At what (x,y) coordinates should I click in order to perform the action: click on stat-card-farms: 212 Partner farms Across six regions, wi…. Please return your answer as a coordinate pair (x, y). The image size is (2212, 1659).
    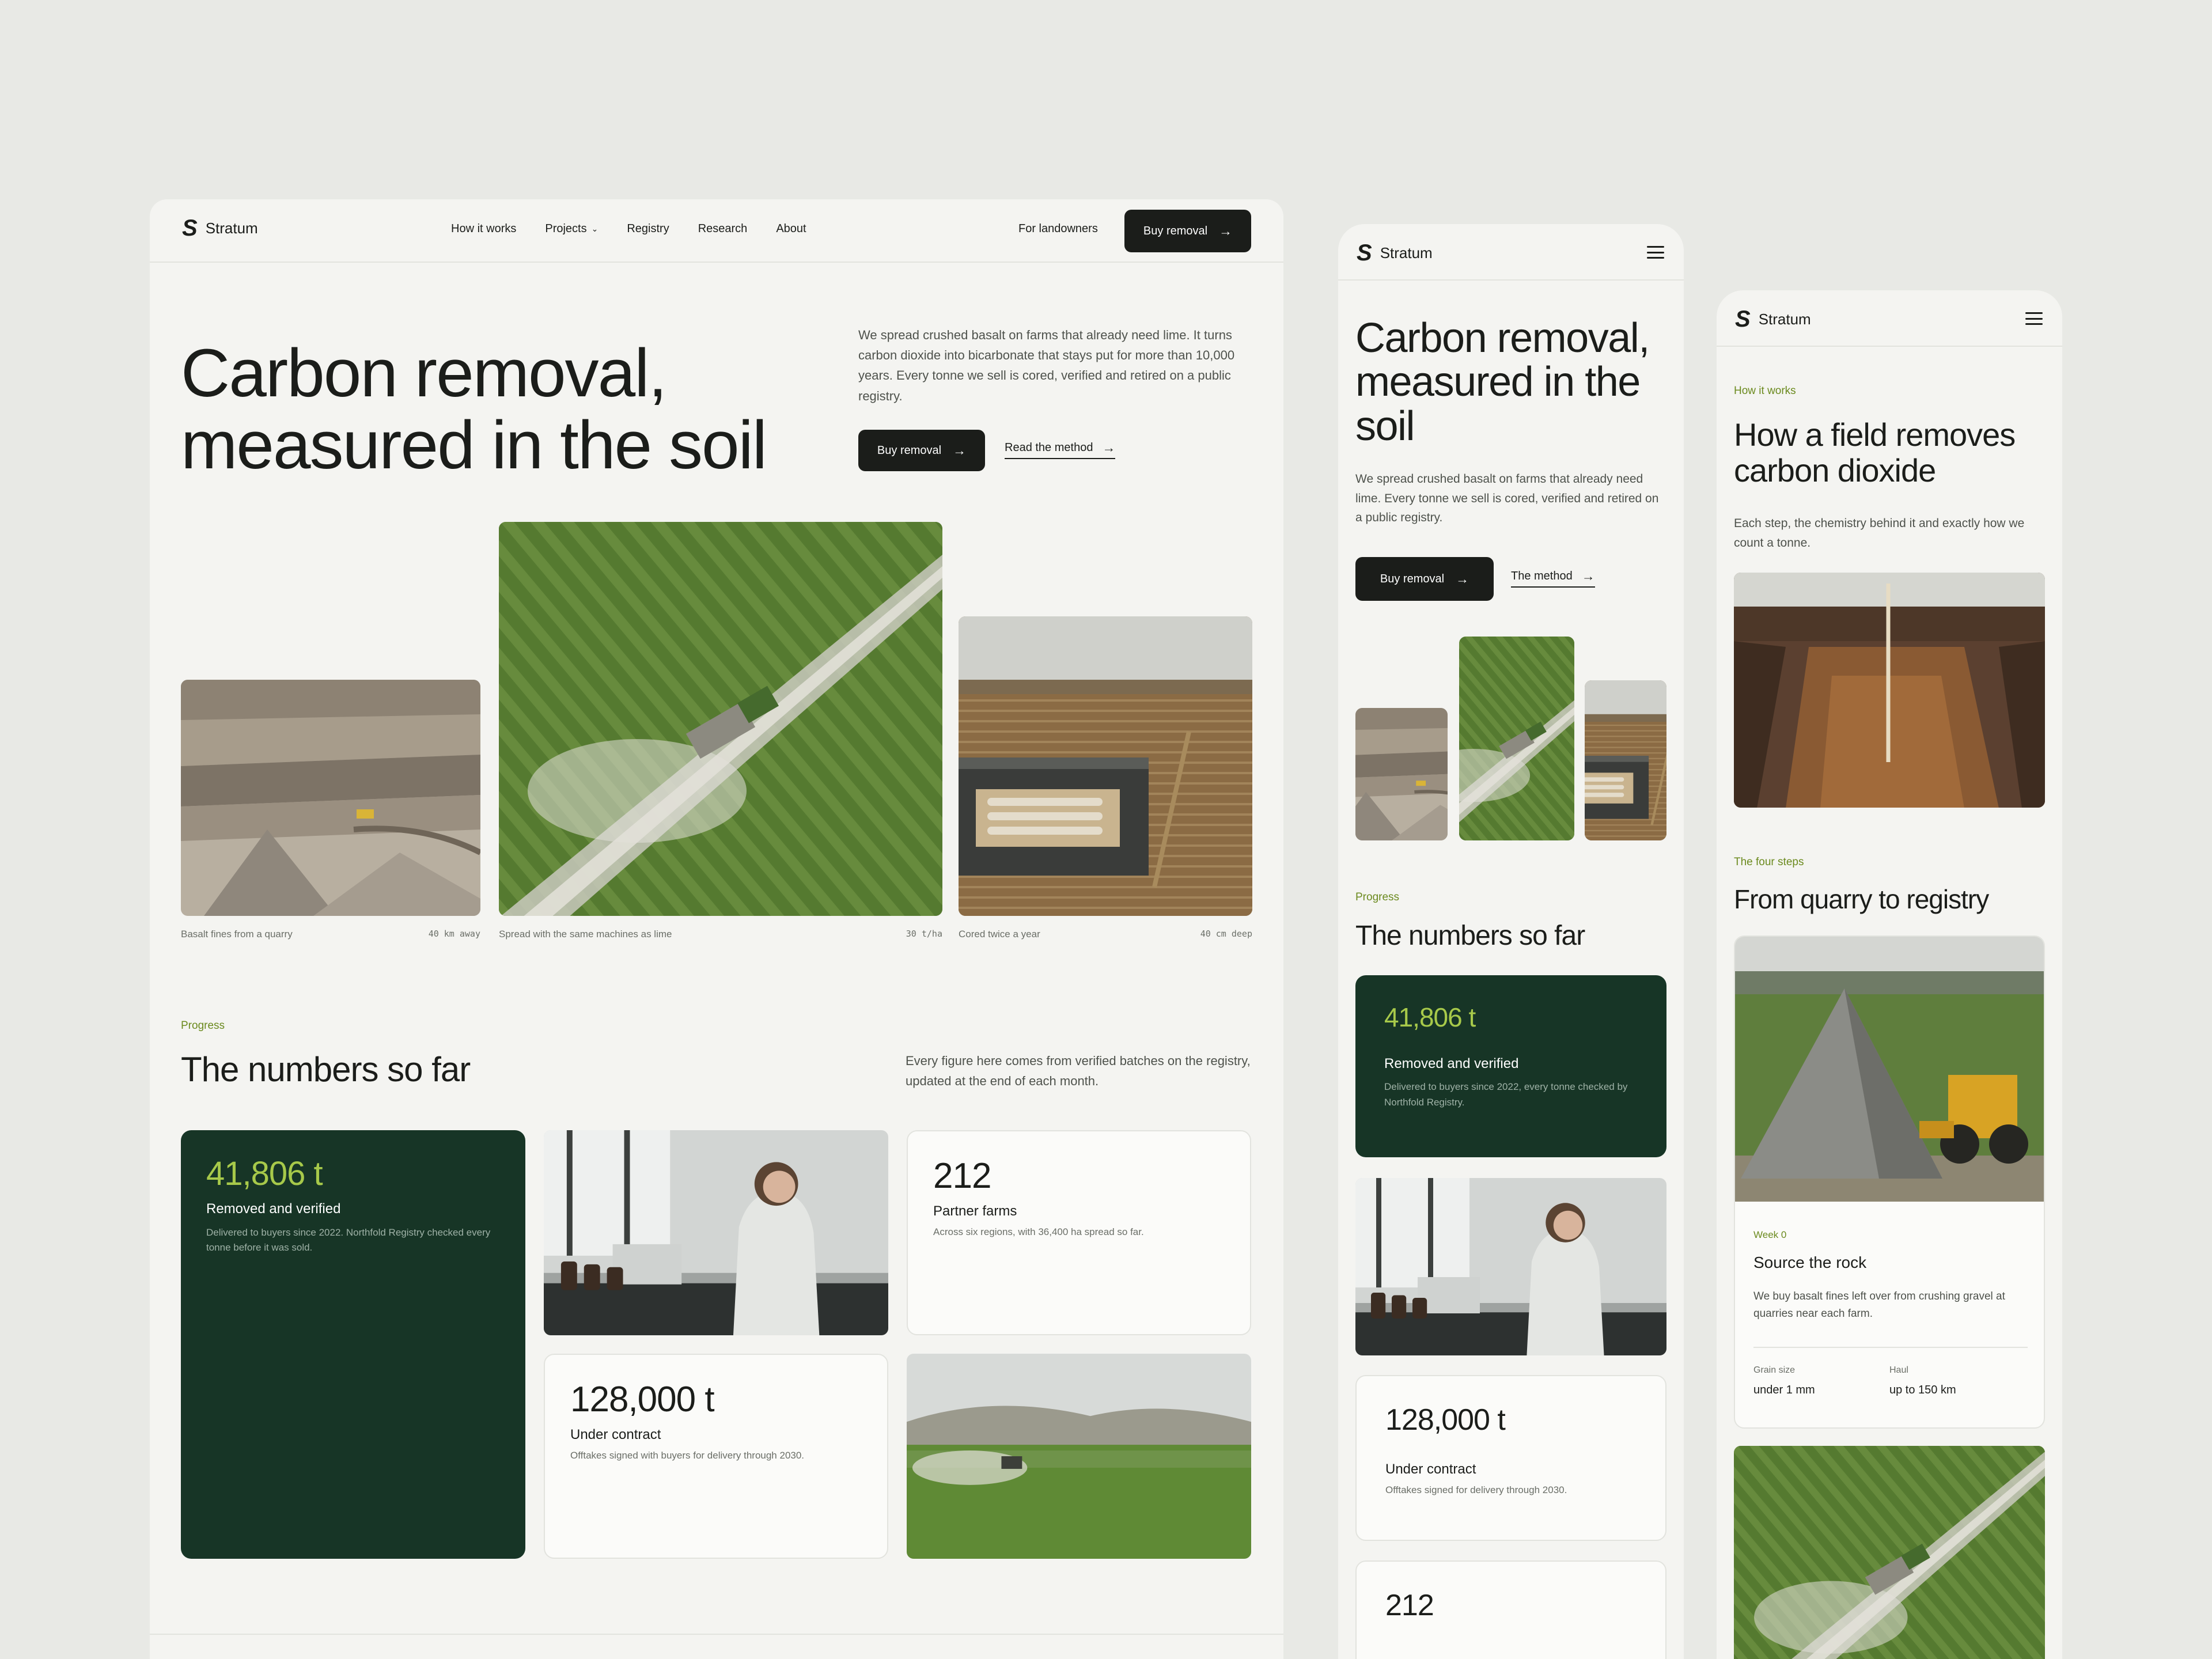
    Looking at the image, I should click on (1079, 1232).